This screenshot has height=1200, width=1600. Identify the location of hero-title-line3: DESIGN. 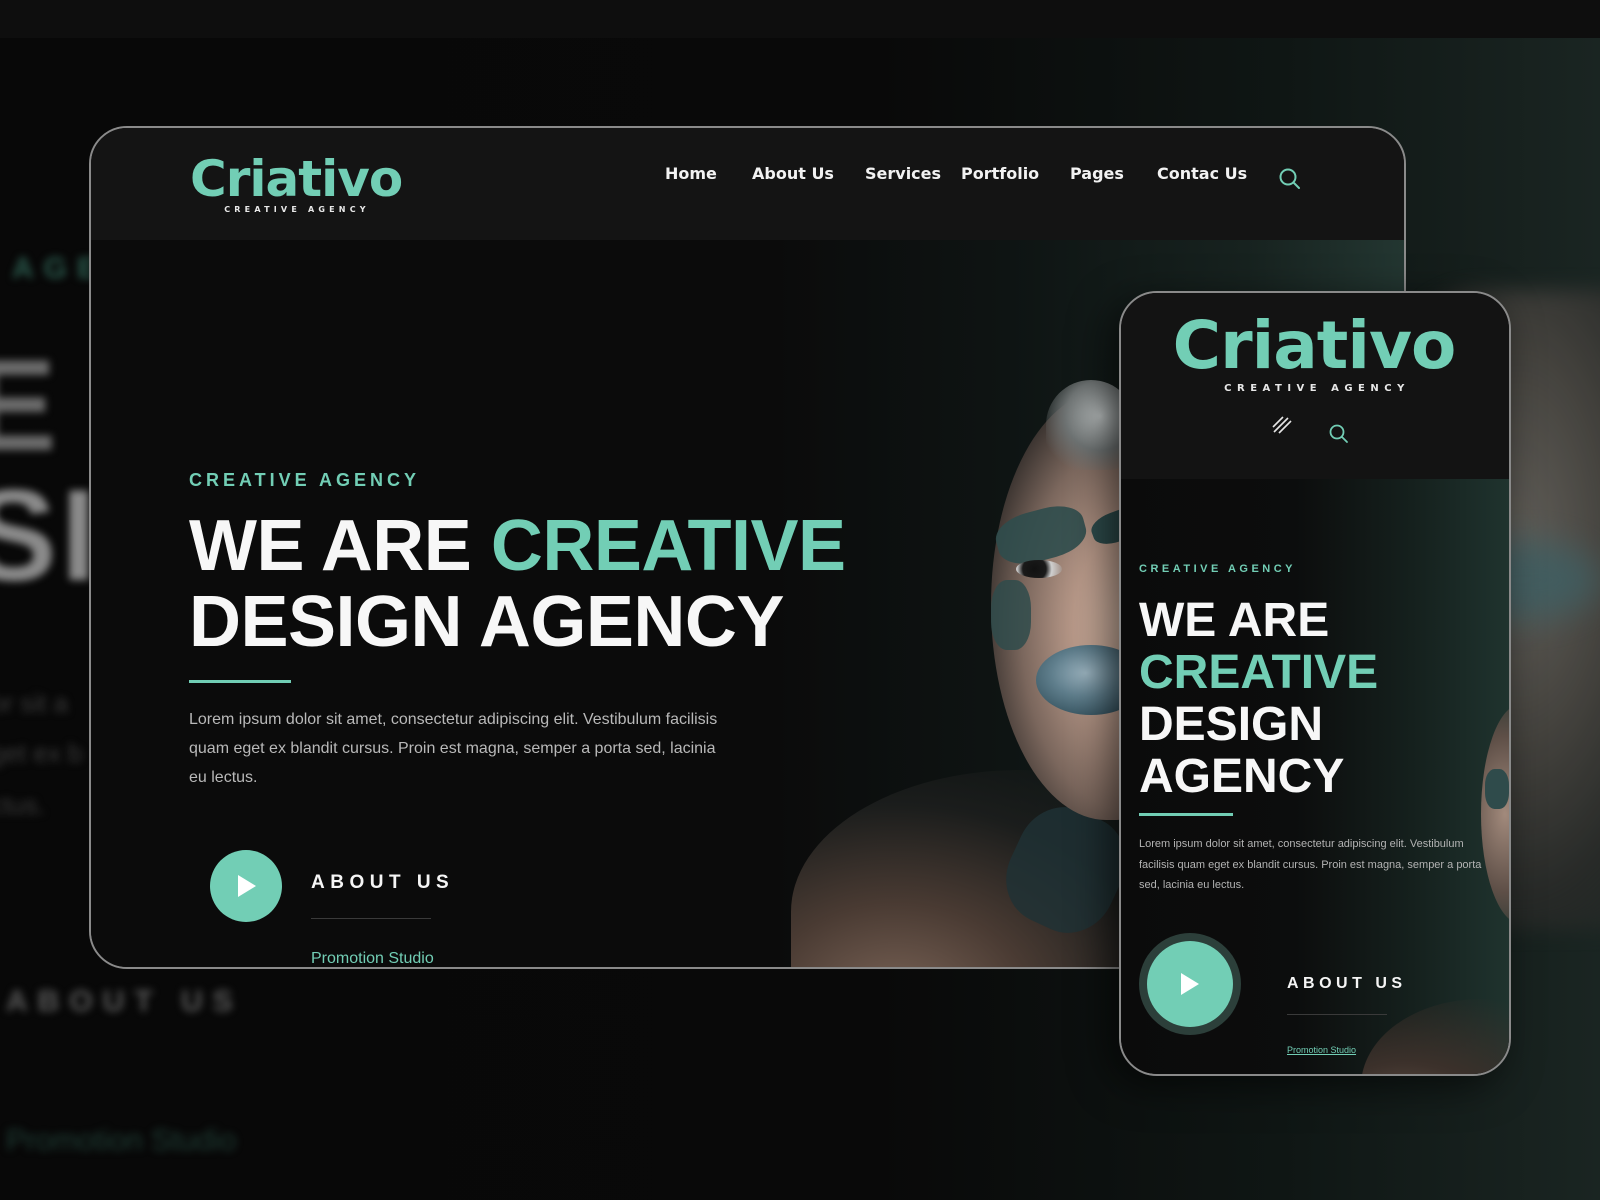
(1231, 724).